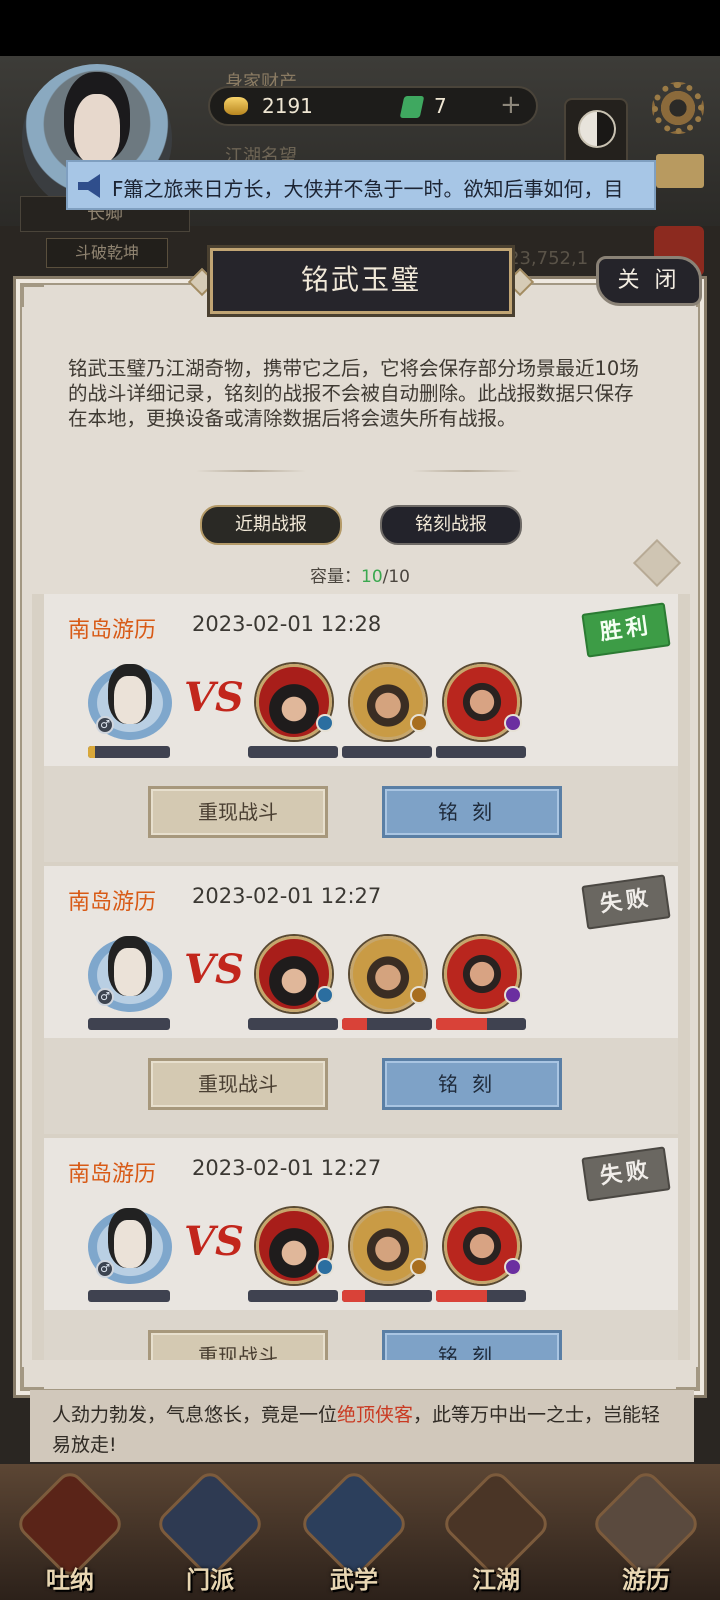 The width and height of the screenshot is (720, 1600). What do you see at coordinates (361, 281) in the screenshot?
I see `dialog-title: 铭武玉璧` at bounding box center [361, 281].